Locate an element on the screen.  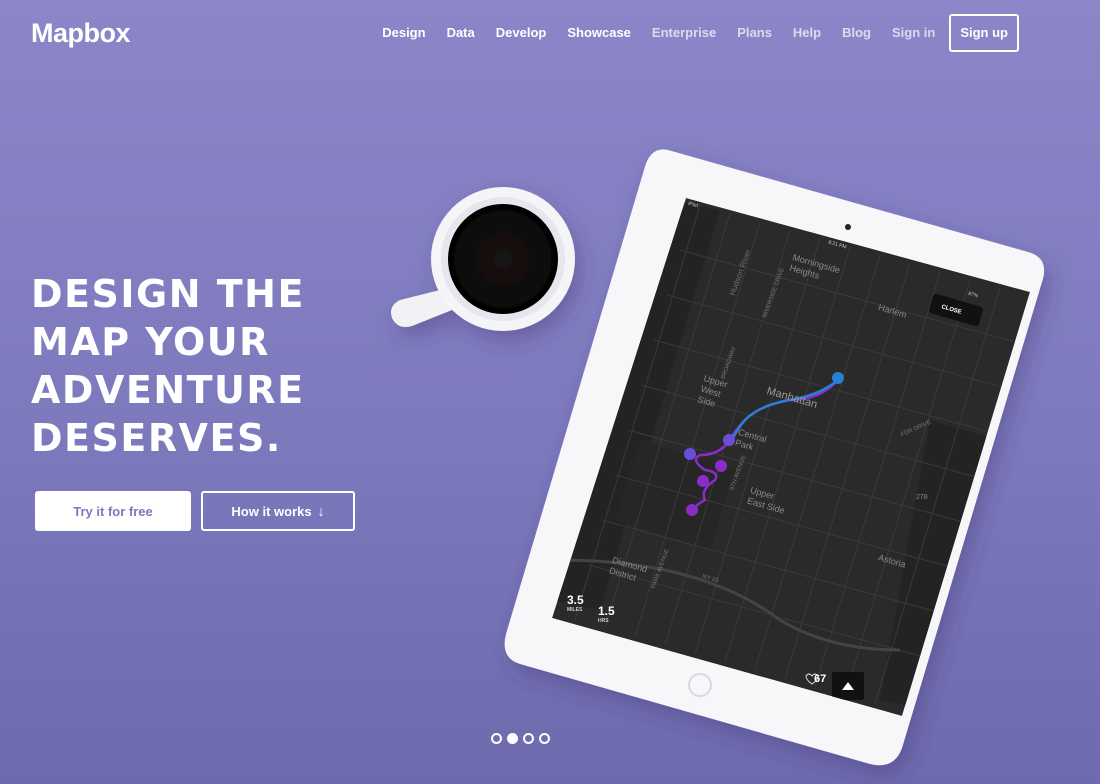
map-label: 5TH AVENUE is located at coordinates (738, 473).